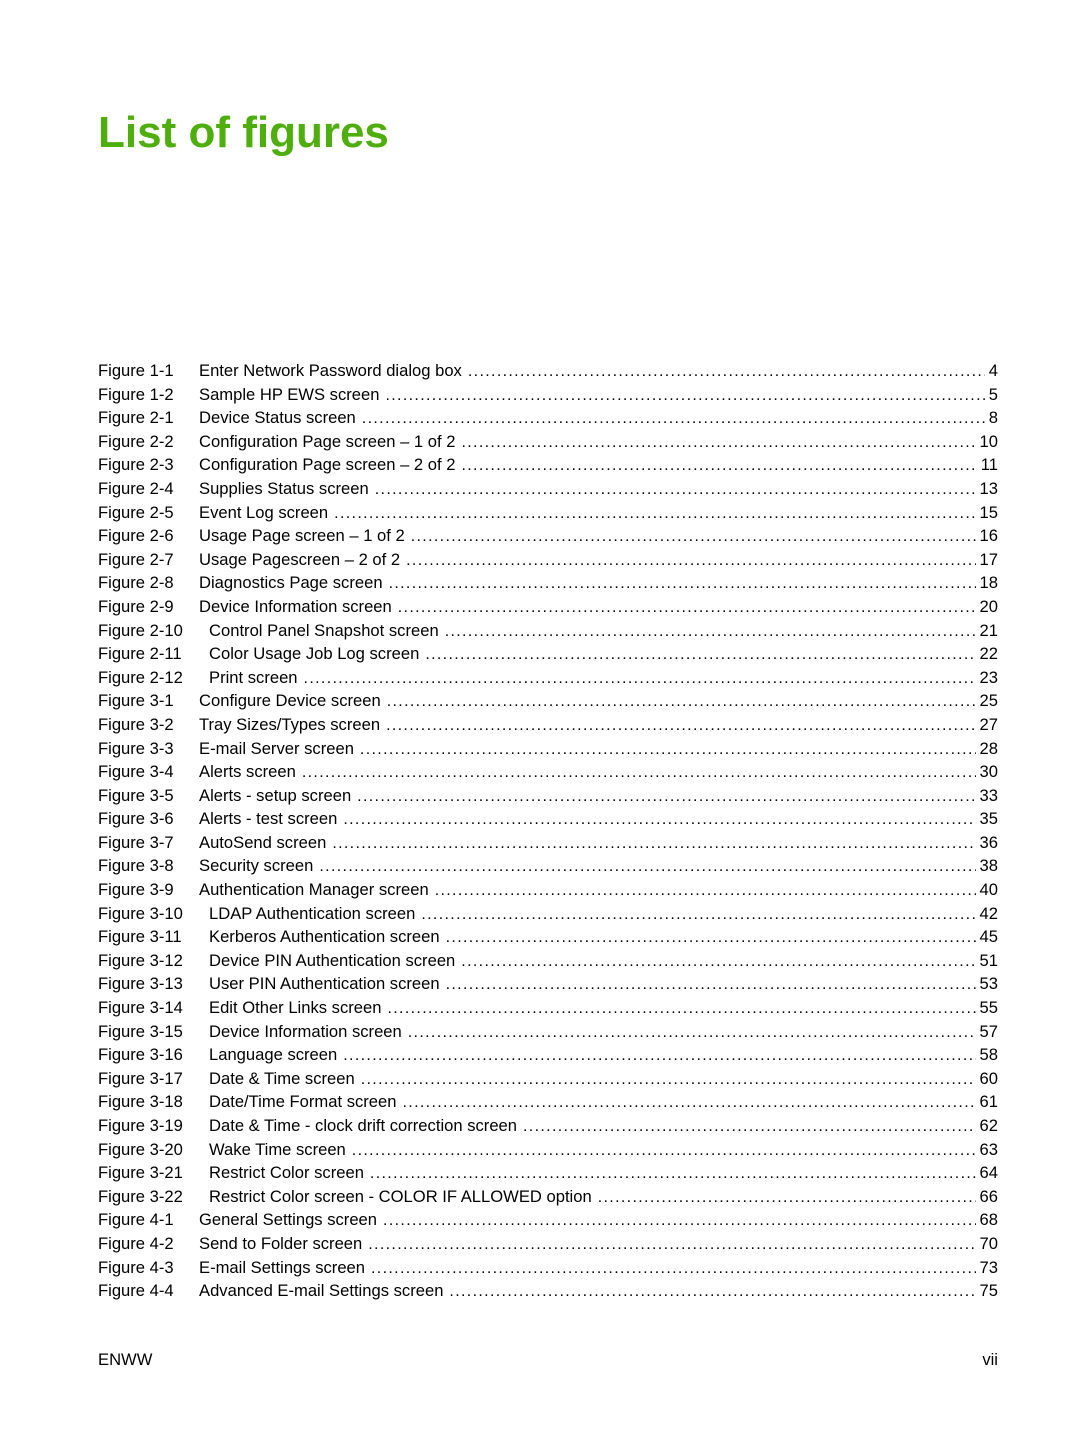 Image resolution: width=1080 pixels, height=1437 pixels. Describe the element at coordinates (324, 984) in the screenshot. I see `figure-caption: User PIN Authentication screen` at that location.